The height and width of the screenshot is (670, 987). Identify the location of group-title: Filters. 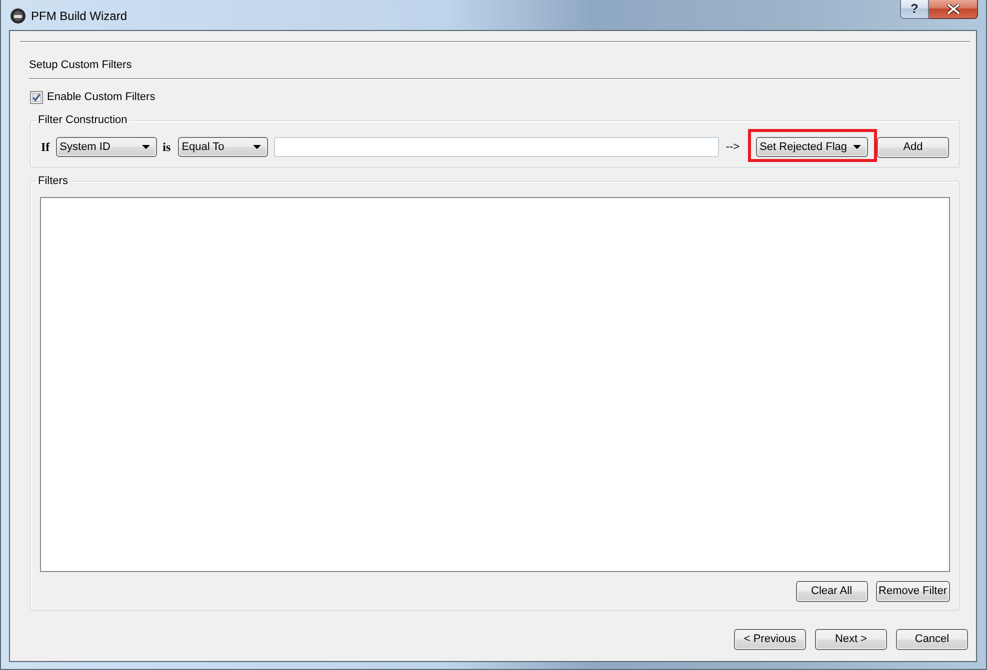
(53, 181).